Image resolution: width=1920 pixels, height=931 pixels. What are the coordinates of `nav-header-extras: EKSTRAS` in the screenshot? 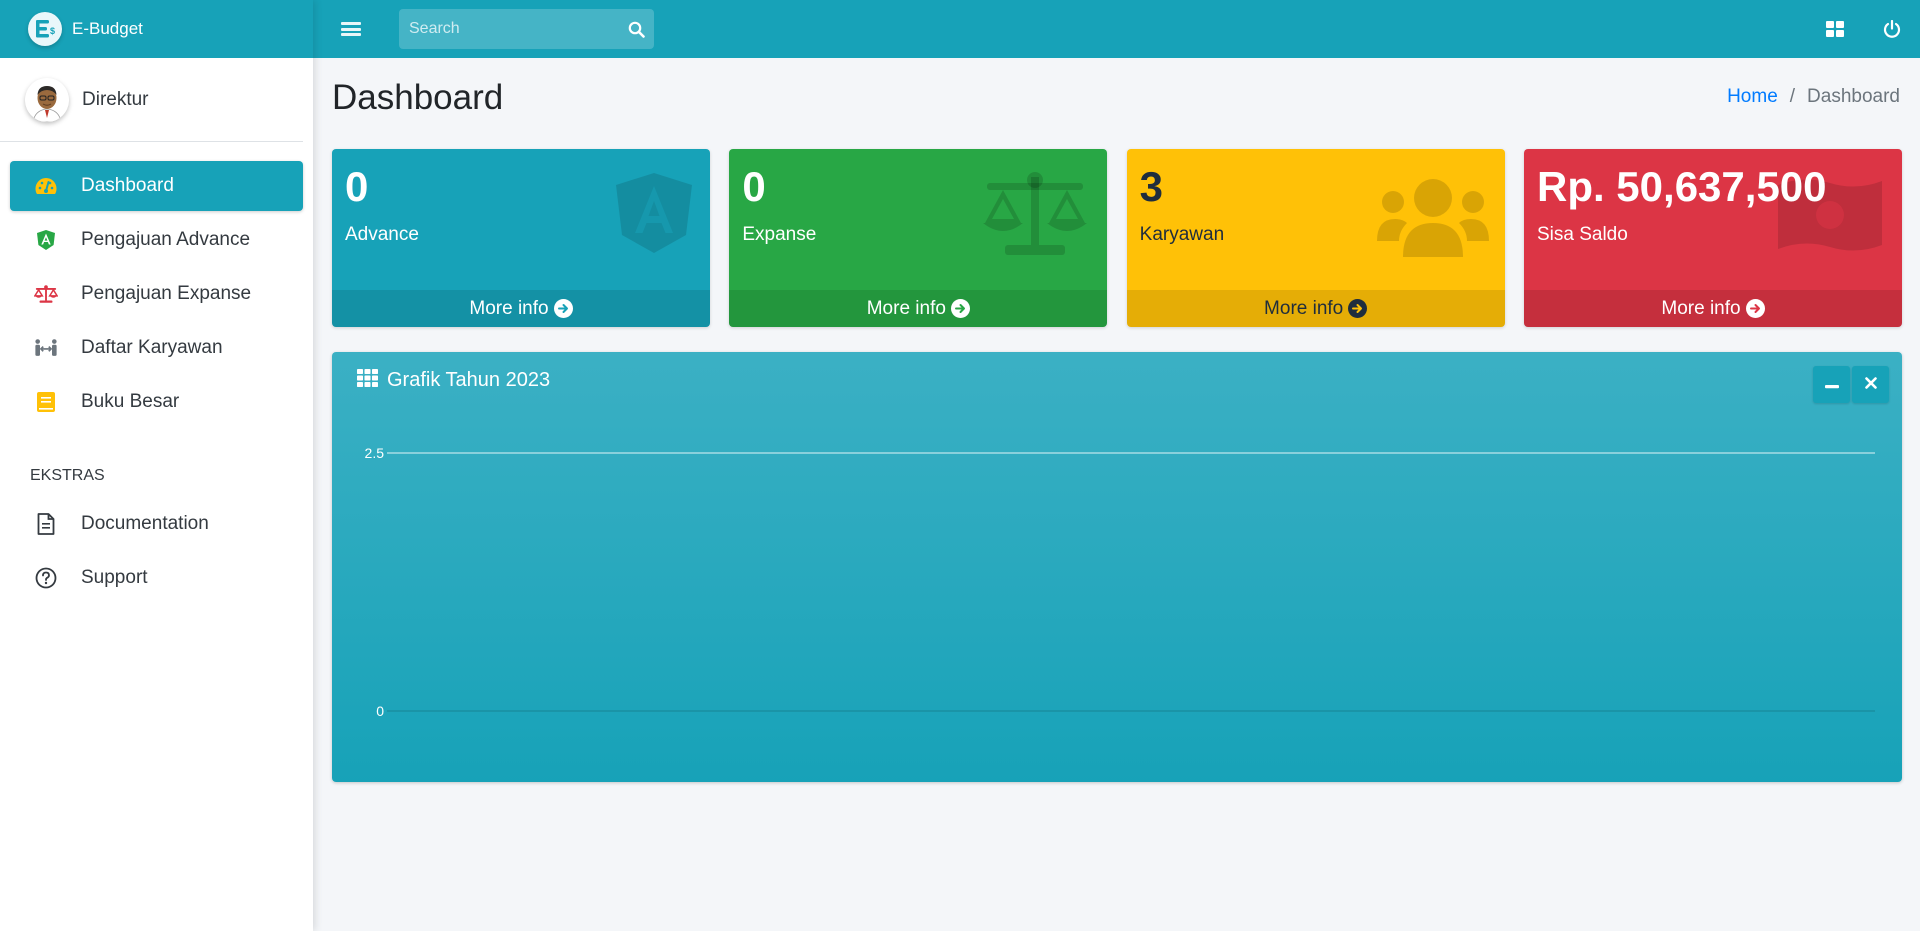 It's located at (67, 475).